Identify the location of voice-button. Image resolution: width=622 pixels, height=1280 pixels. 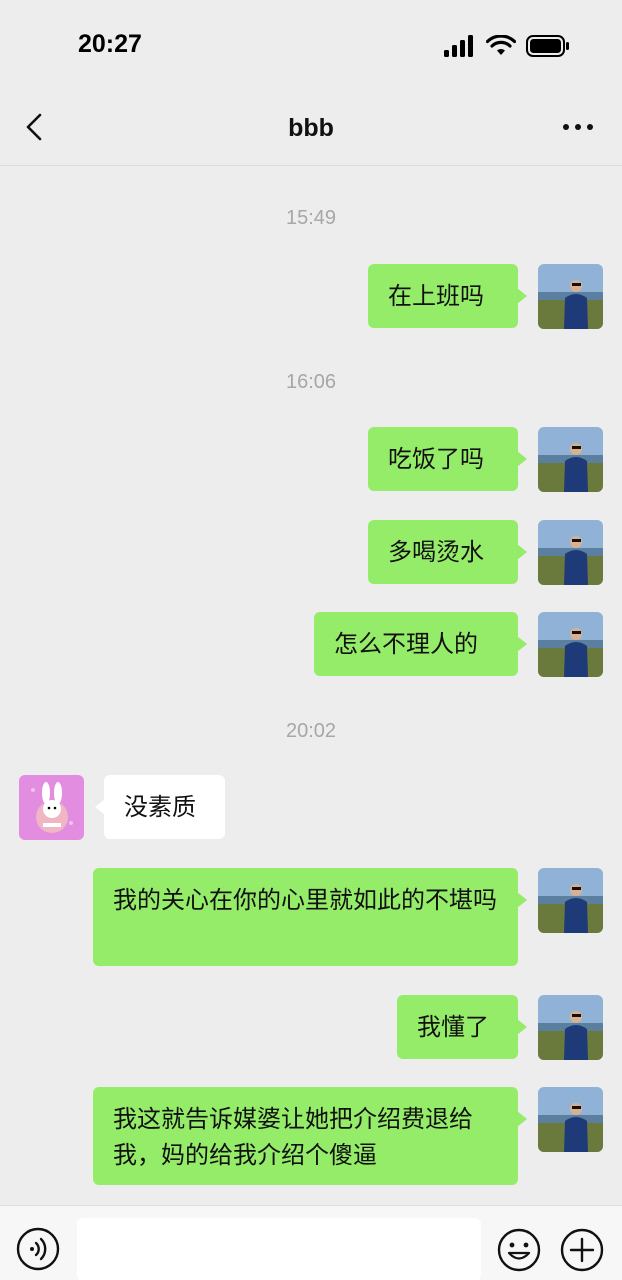
(38, 1249).